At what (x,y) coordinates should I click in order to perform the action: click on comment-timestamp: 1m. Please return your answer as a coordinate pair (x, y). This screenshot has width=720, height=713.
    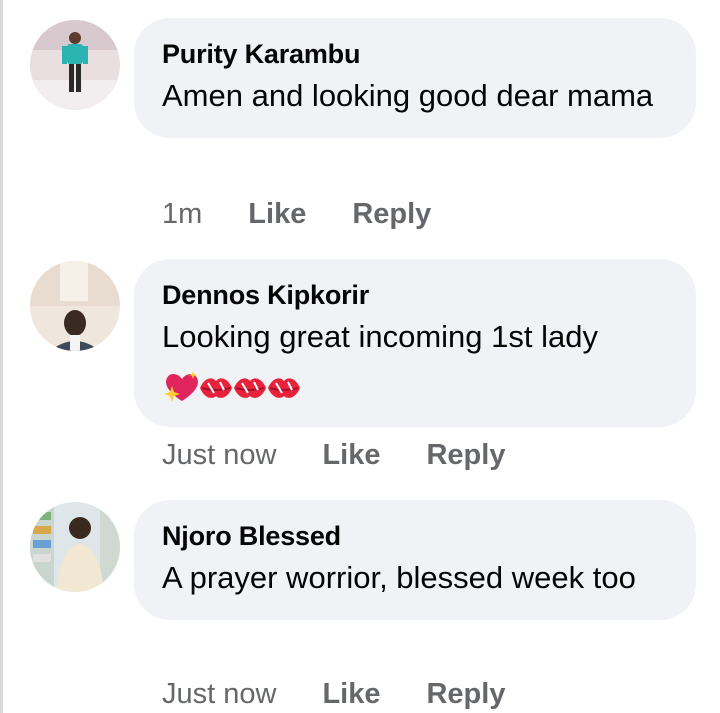
    Looking at the image, I should click on (182, 214).